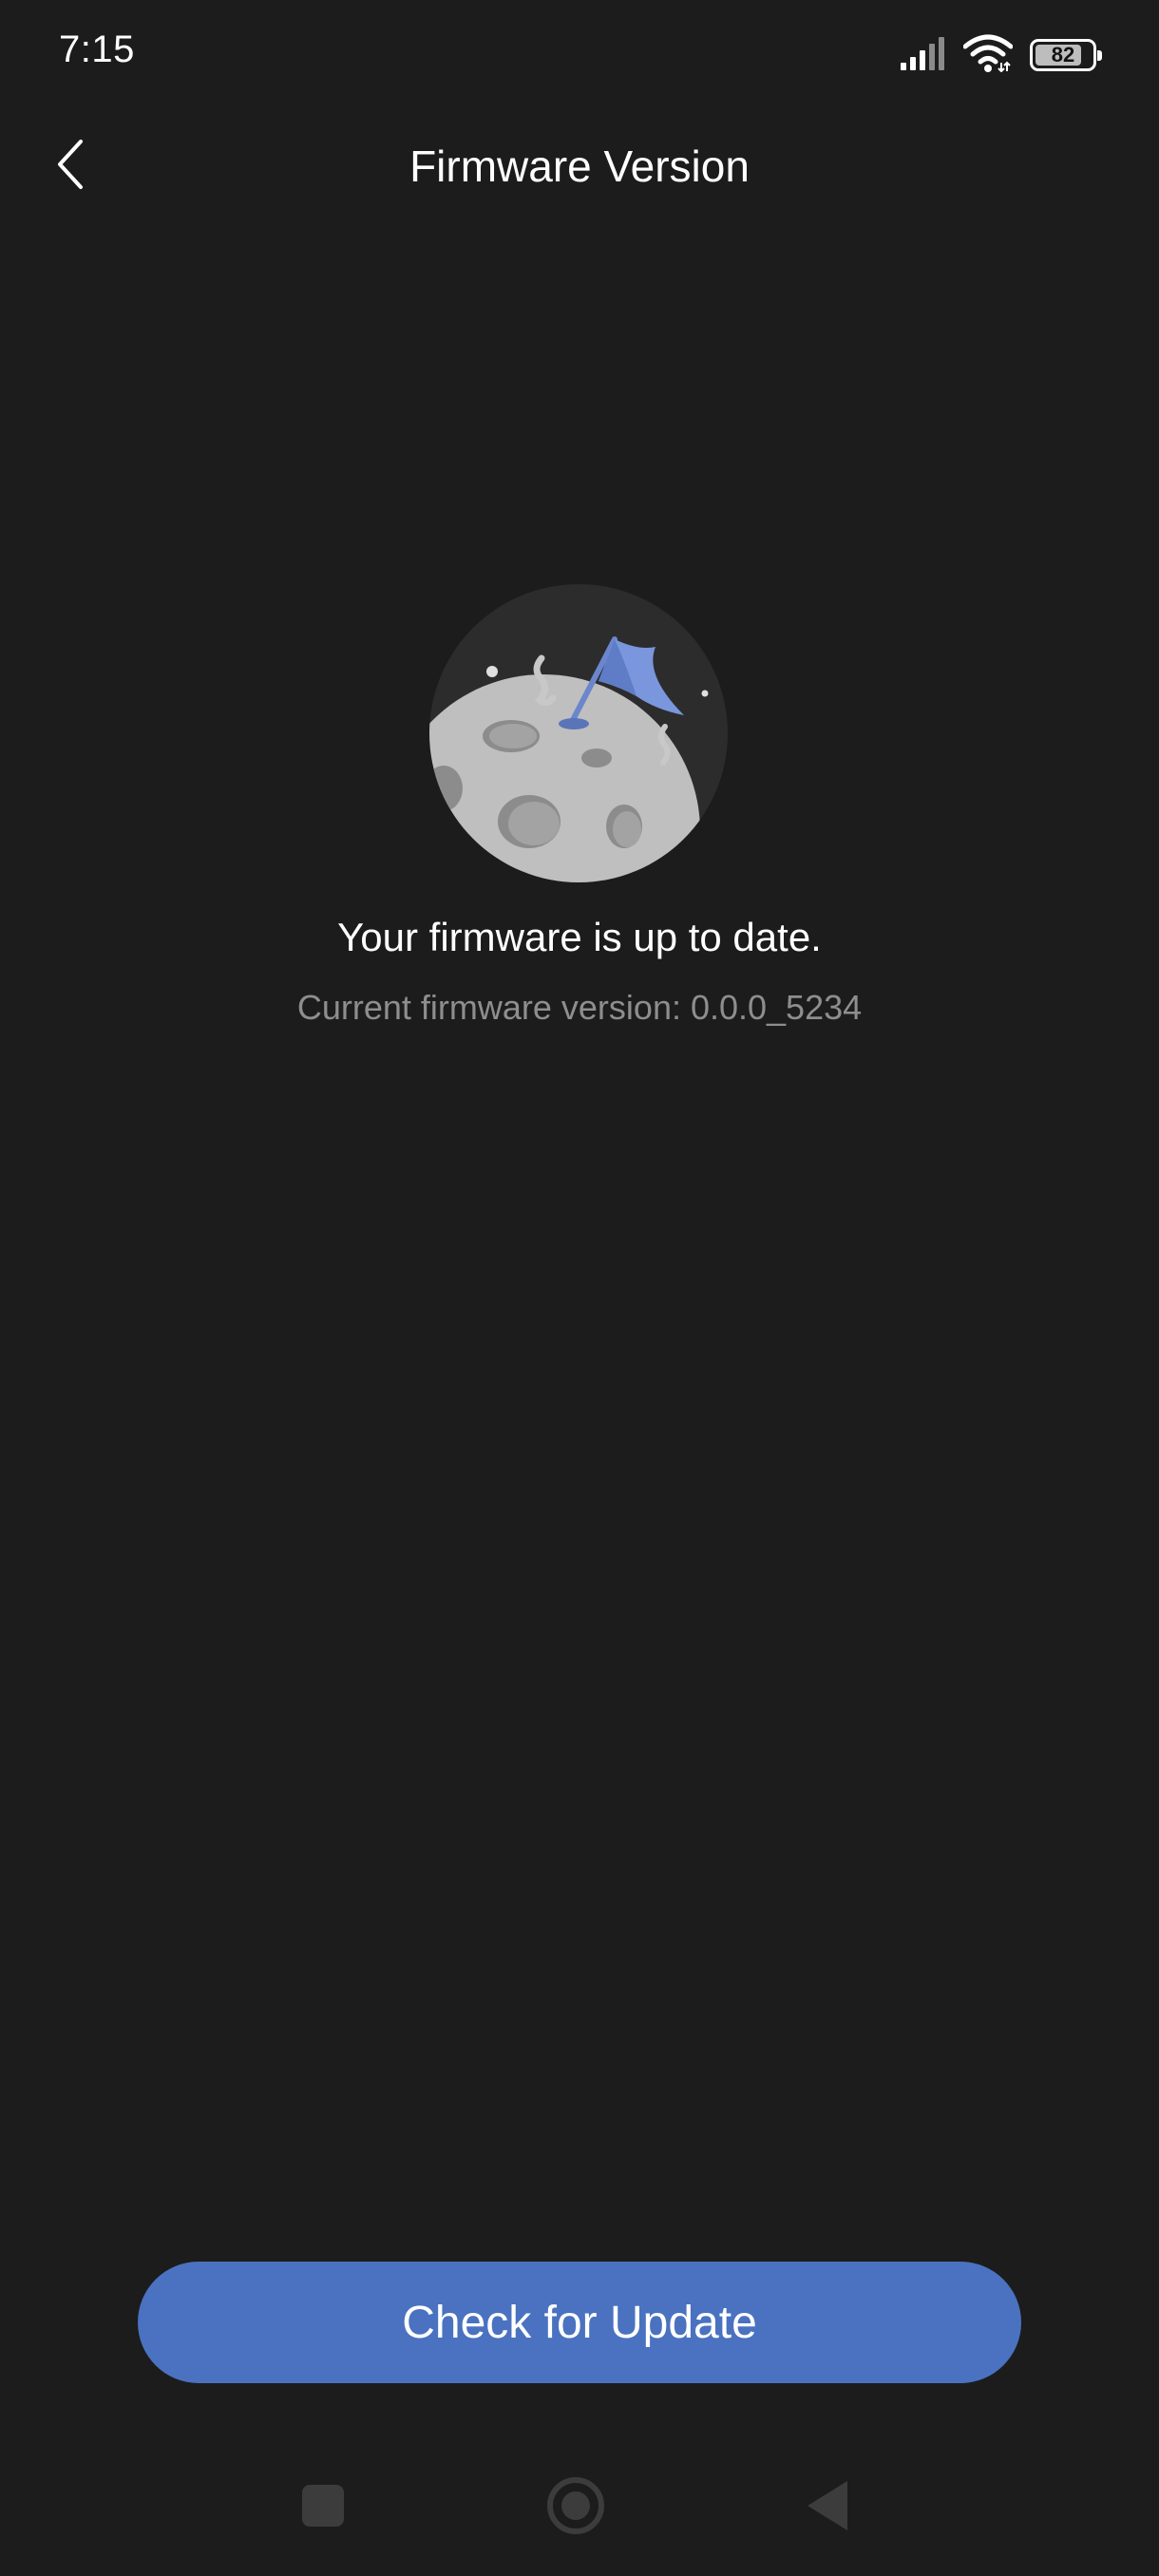 Image resolution: width=1159 pixels, height=2576 pixels. What do you see at coordinates (97, 49) in the screenshot?
I see `status-time: 7:15` at bounding box center [97, 49].